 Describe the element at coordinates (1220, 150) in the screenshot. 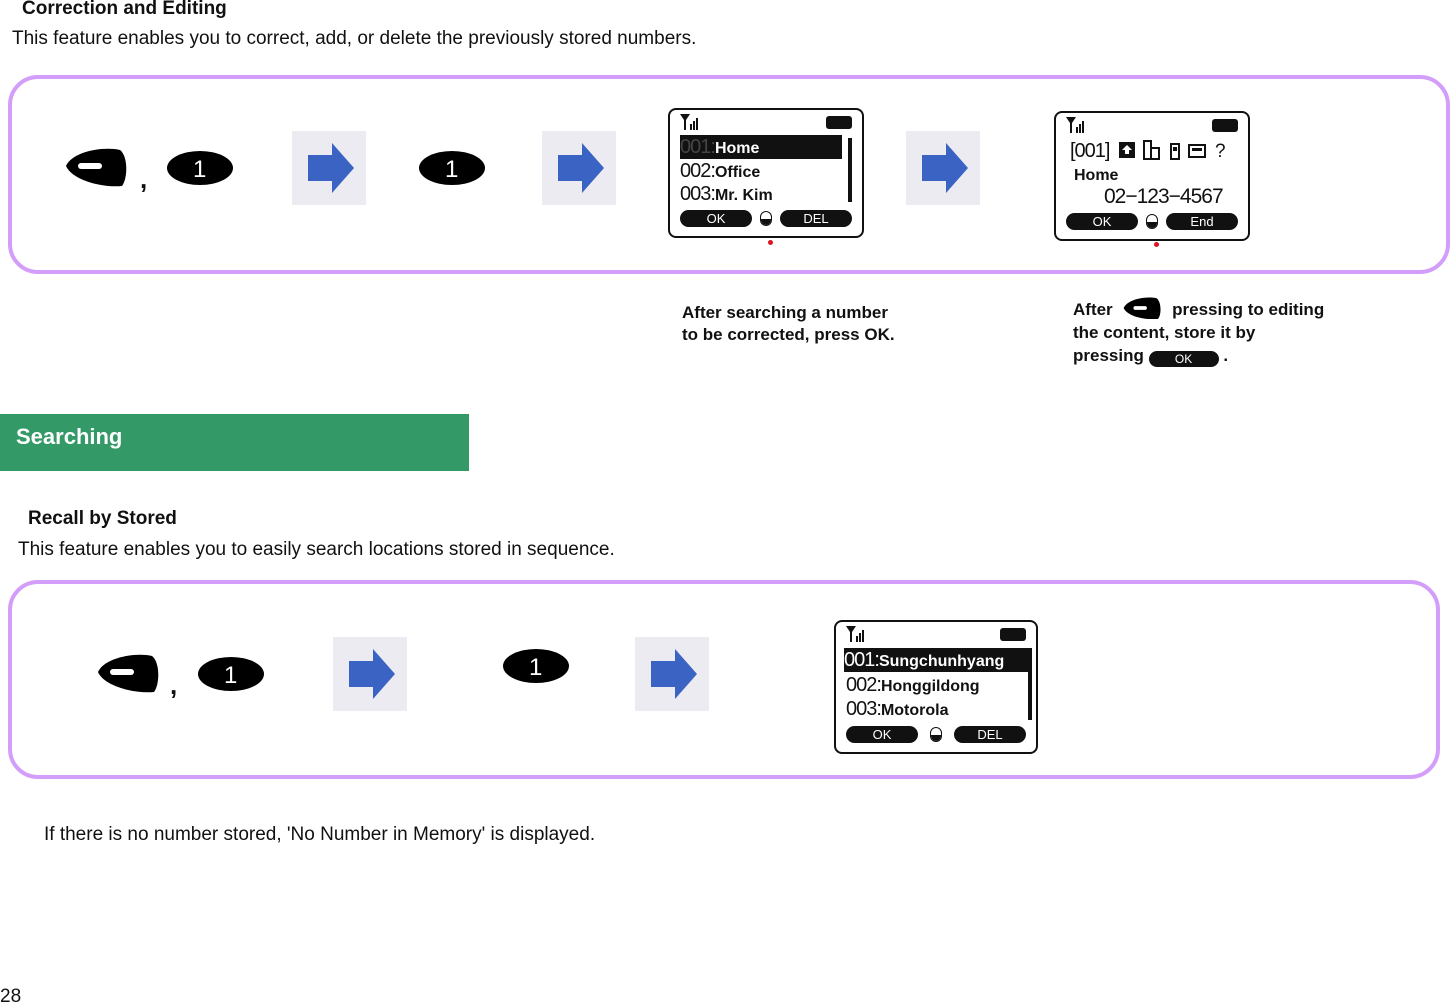

I see `question-icon: ?` at that location.